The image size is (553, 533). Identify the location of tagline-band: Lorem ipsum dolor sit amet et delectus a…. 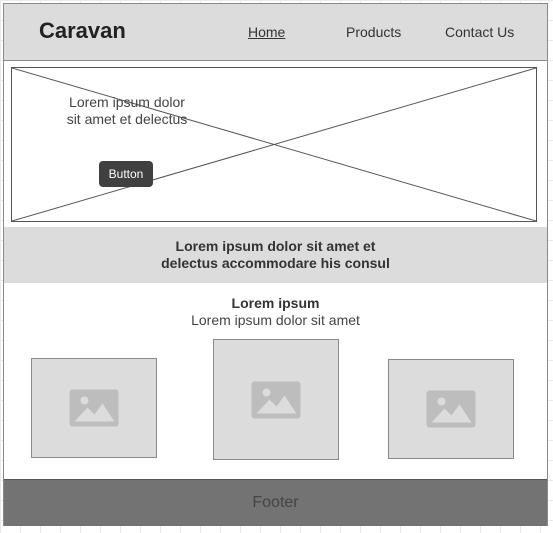
(275, 255).